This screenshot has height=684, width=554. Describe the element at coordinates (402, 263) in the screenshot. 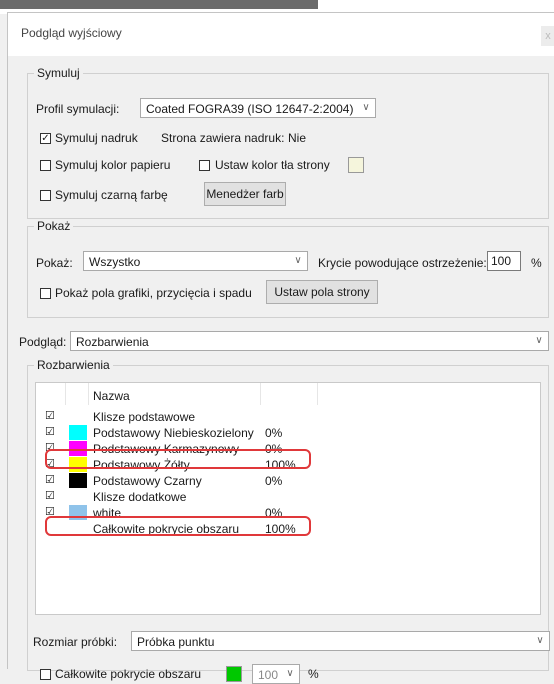

I see `coverage-warning-label: Krycie powodujące ostrzeżenie:` at that location.